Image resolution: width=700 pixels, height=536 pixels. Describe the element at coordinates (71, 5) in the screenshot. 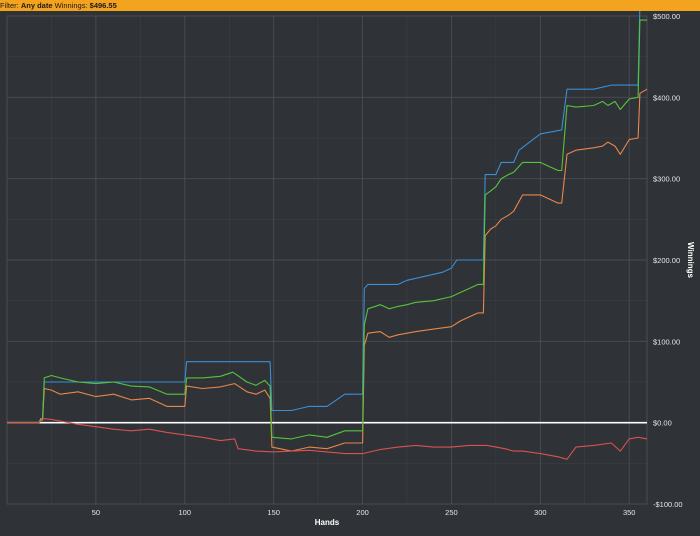

I see `filter-winnings-label: Winnings:` at that location.